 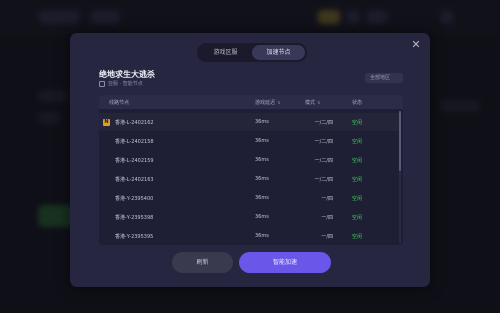 What do you see at coordinates (400, 141) in the screenshot?
I see `scrollbar-thumb` at bounding box center [400, 141].